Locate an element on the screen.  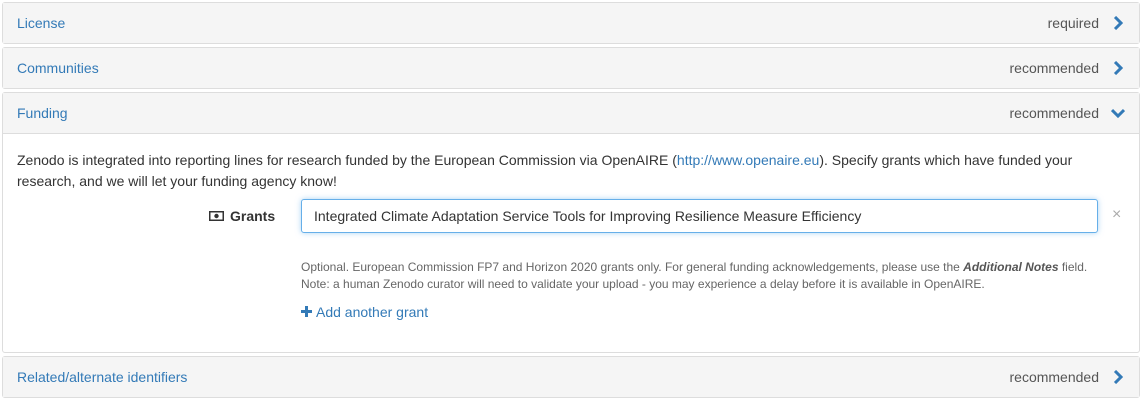
close-icon: × is located at coordinates (1116, 215).